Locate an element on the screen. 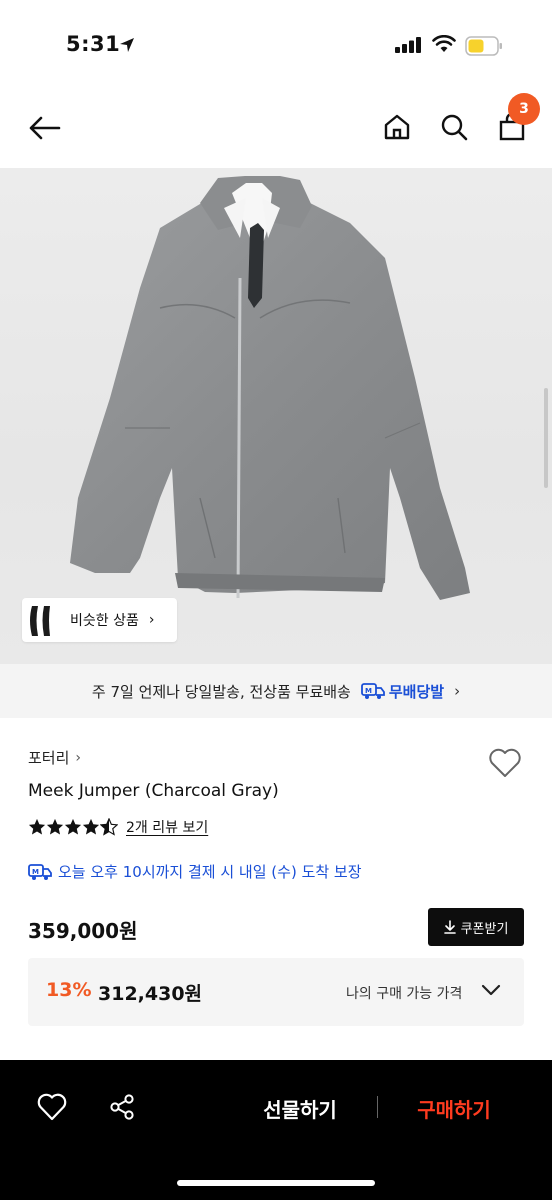 This screenshot has width=552, height=1200. buy-button: 구매하기 is located at coordinates (454, 1108).